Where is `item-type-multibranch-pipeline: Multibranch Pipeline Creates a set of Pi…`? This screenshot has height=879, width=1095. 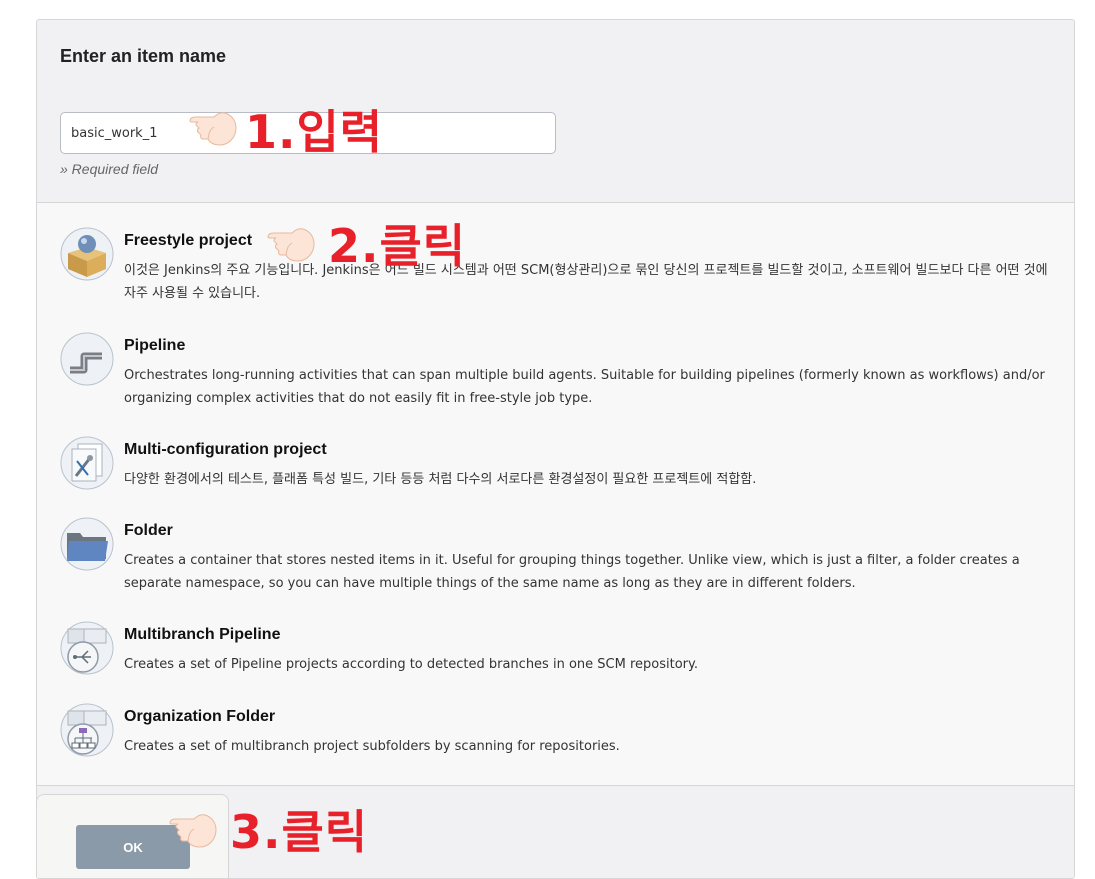 item-type-multibranch-pipeline: Multibranch Pipeline Creates a set of Pi… is located at coordinates (555, 651).